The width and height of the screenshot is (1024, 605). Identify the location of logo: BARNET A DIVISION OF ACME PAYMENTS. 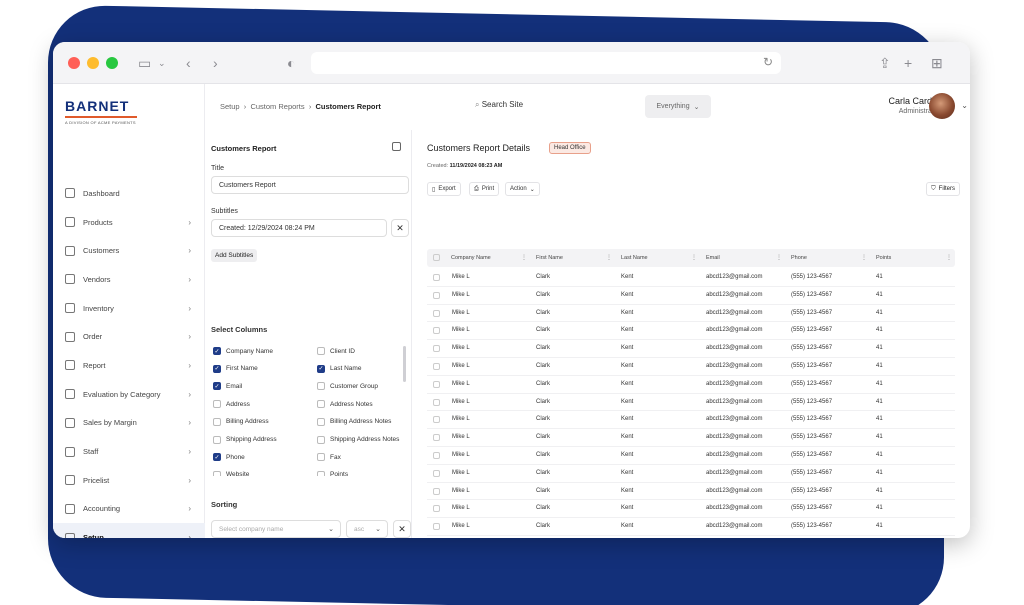
(101, 111).